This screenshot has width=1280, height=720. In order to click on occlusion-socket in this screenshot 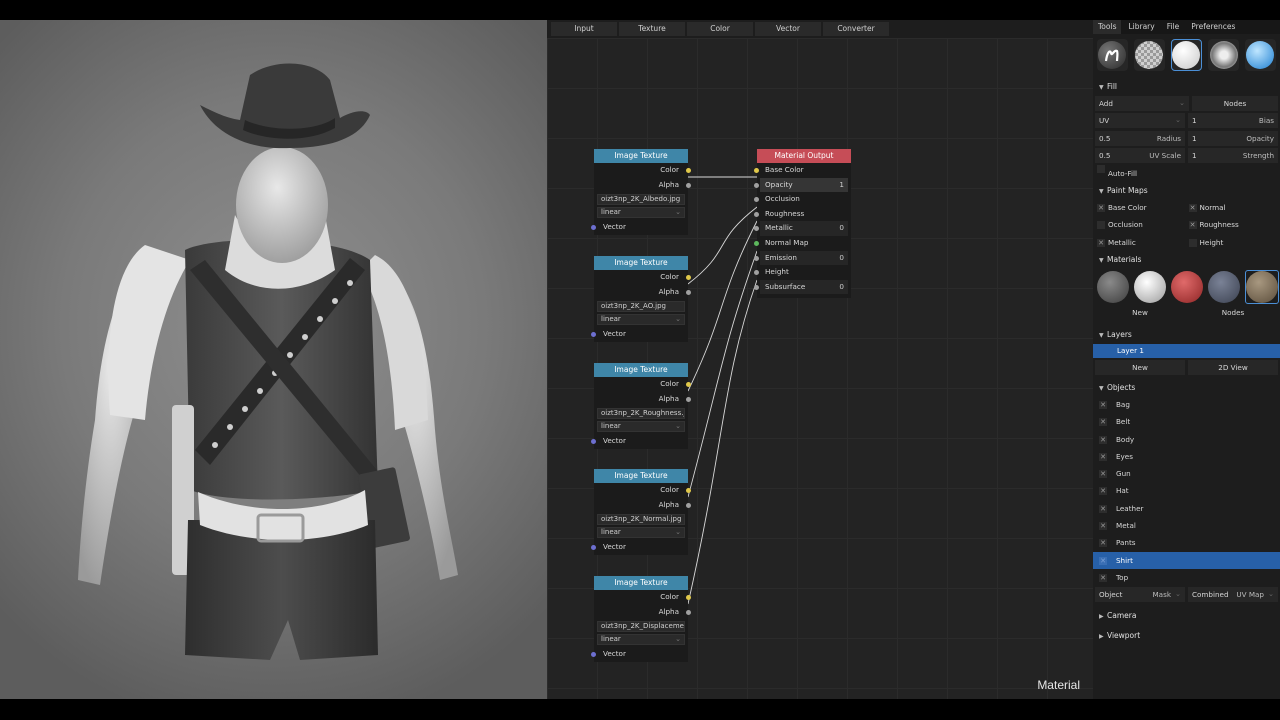, I will do `click(756, 200)`.